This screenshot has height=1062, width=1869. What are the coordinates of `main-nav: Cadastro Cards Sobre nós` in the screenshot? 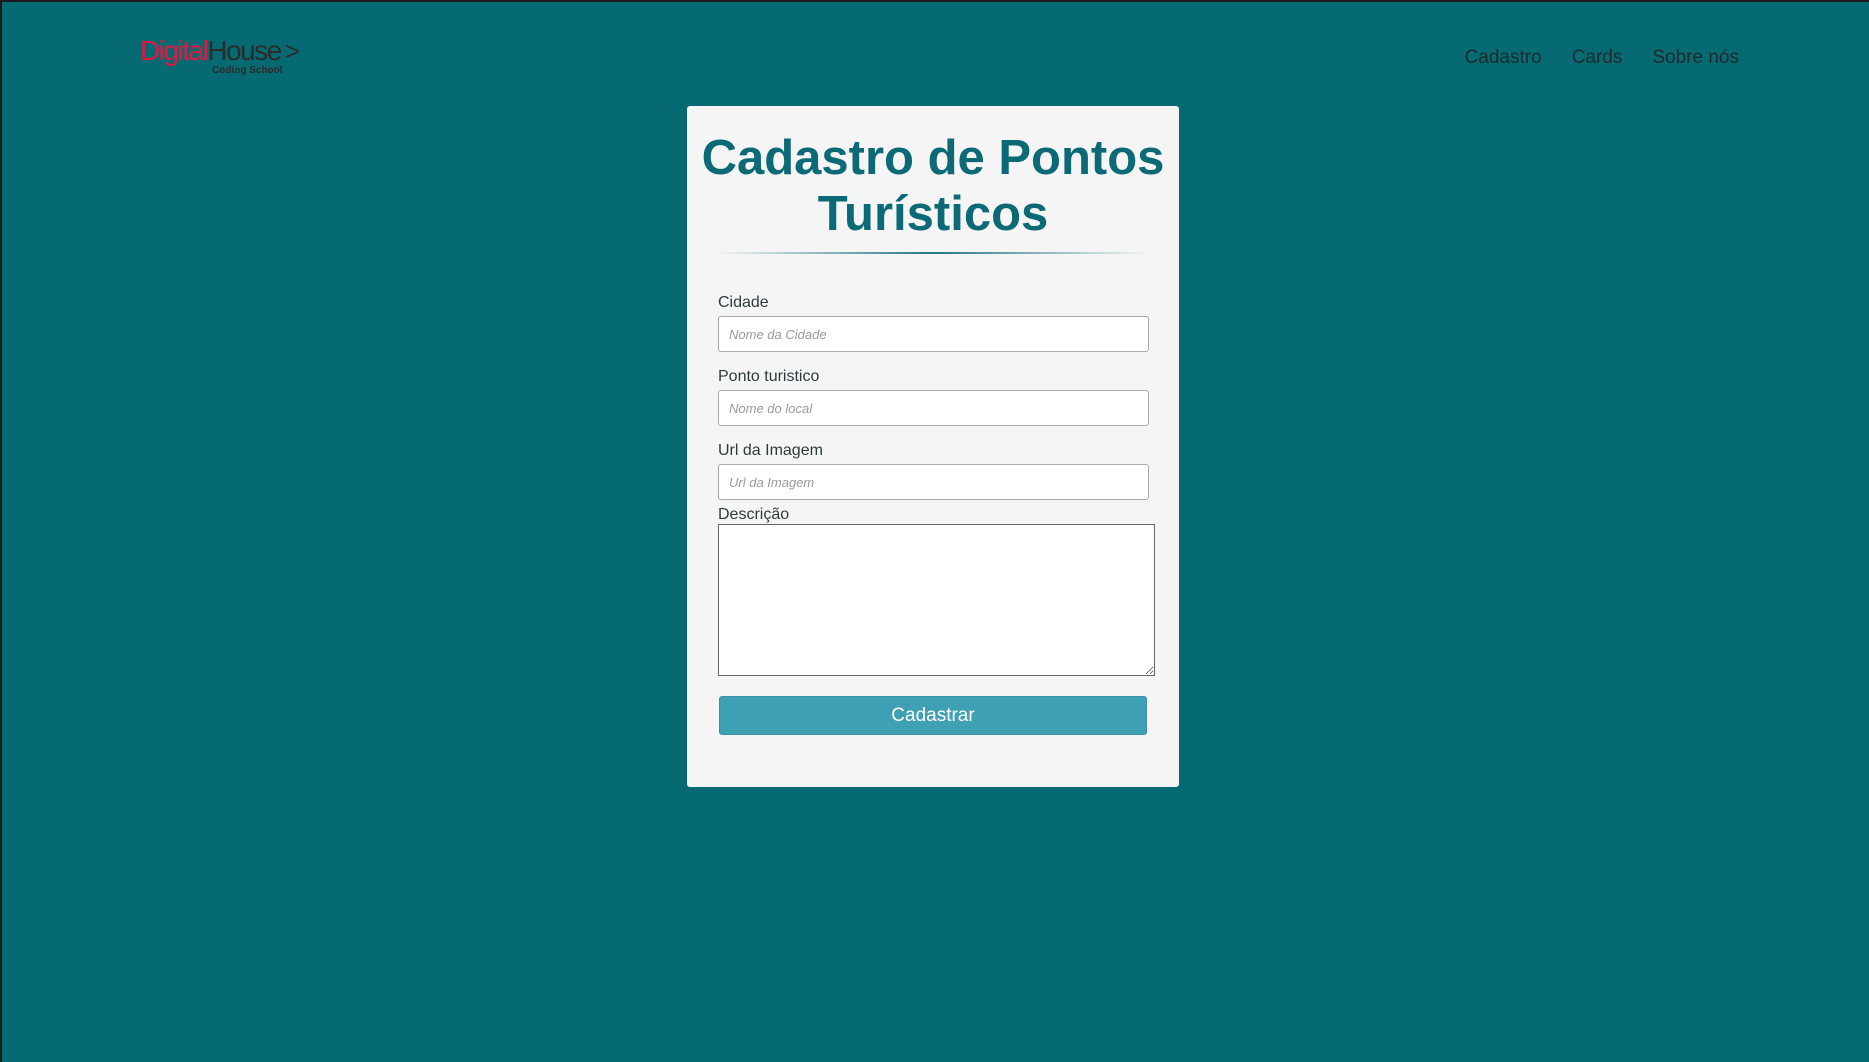 It's located at (1602, 58).